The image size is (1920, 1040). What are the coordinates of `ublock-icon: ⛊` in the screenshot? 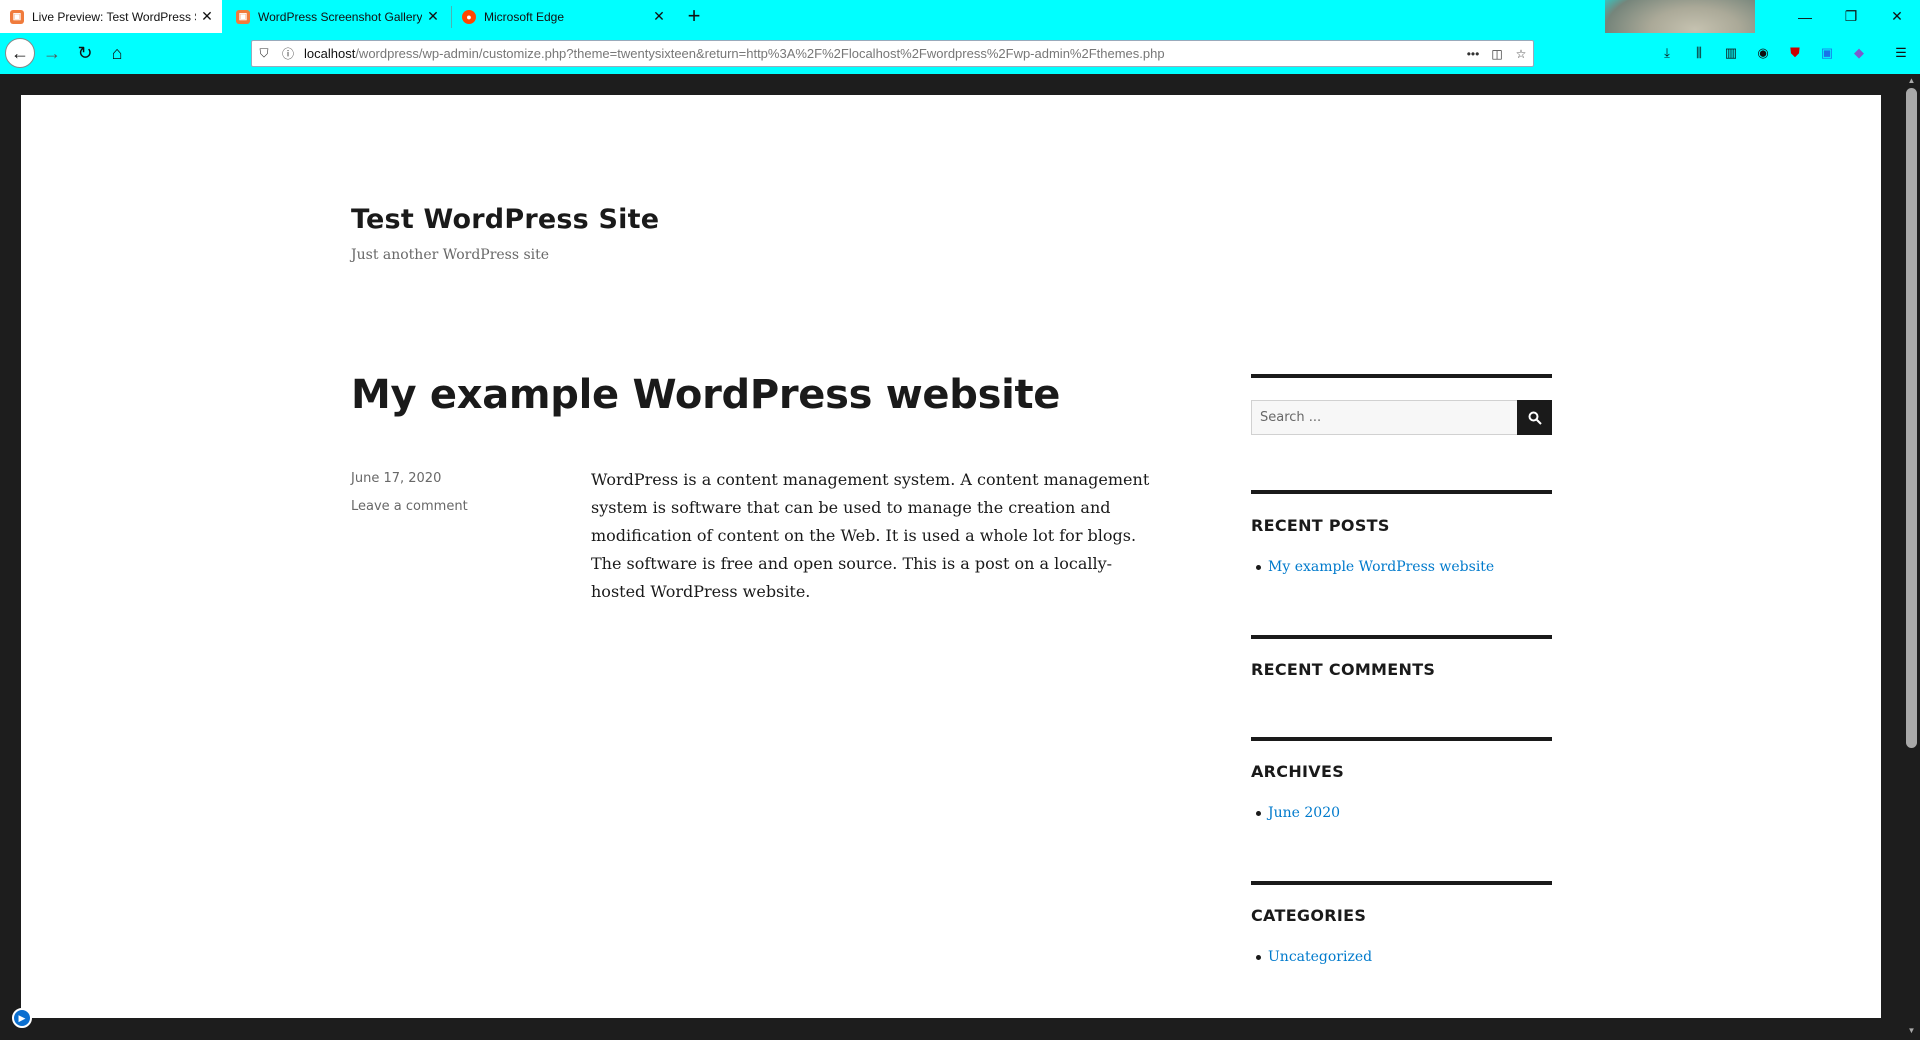 It's located at (1795, 53).